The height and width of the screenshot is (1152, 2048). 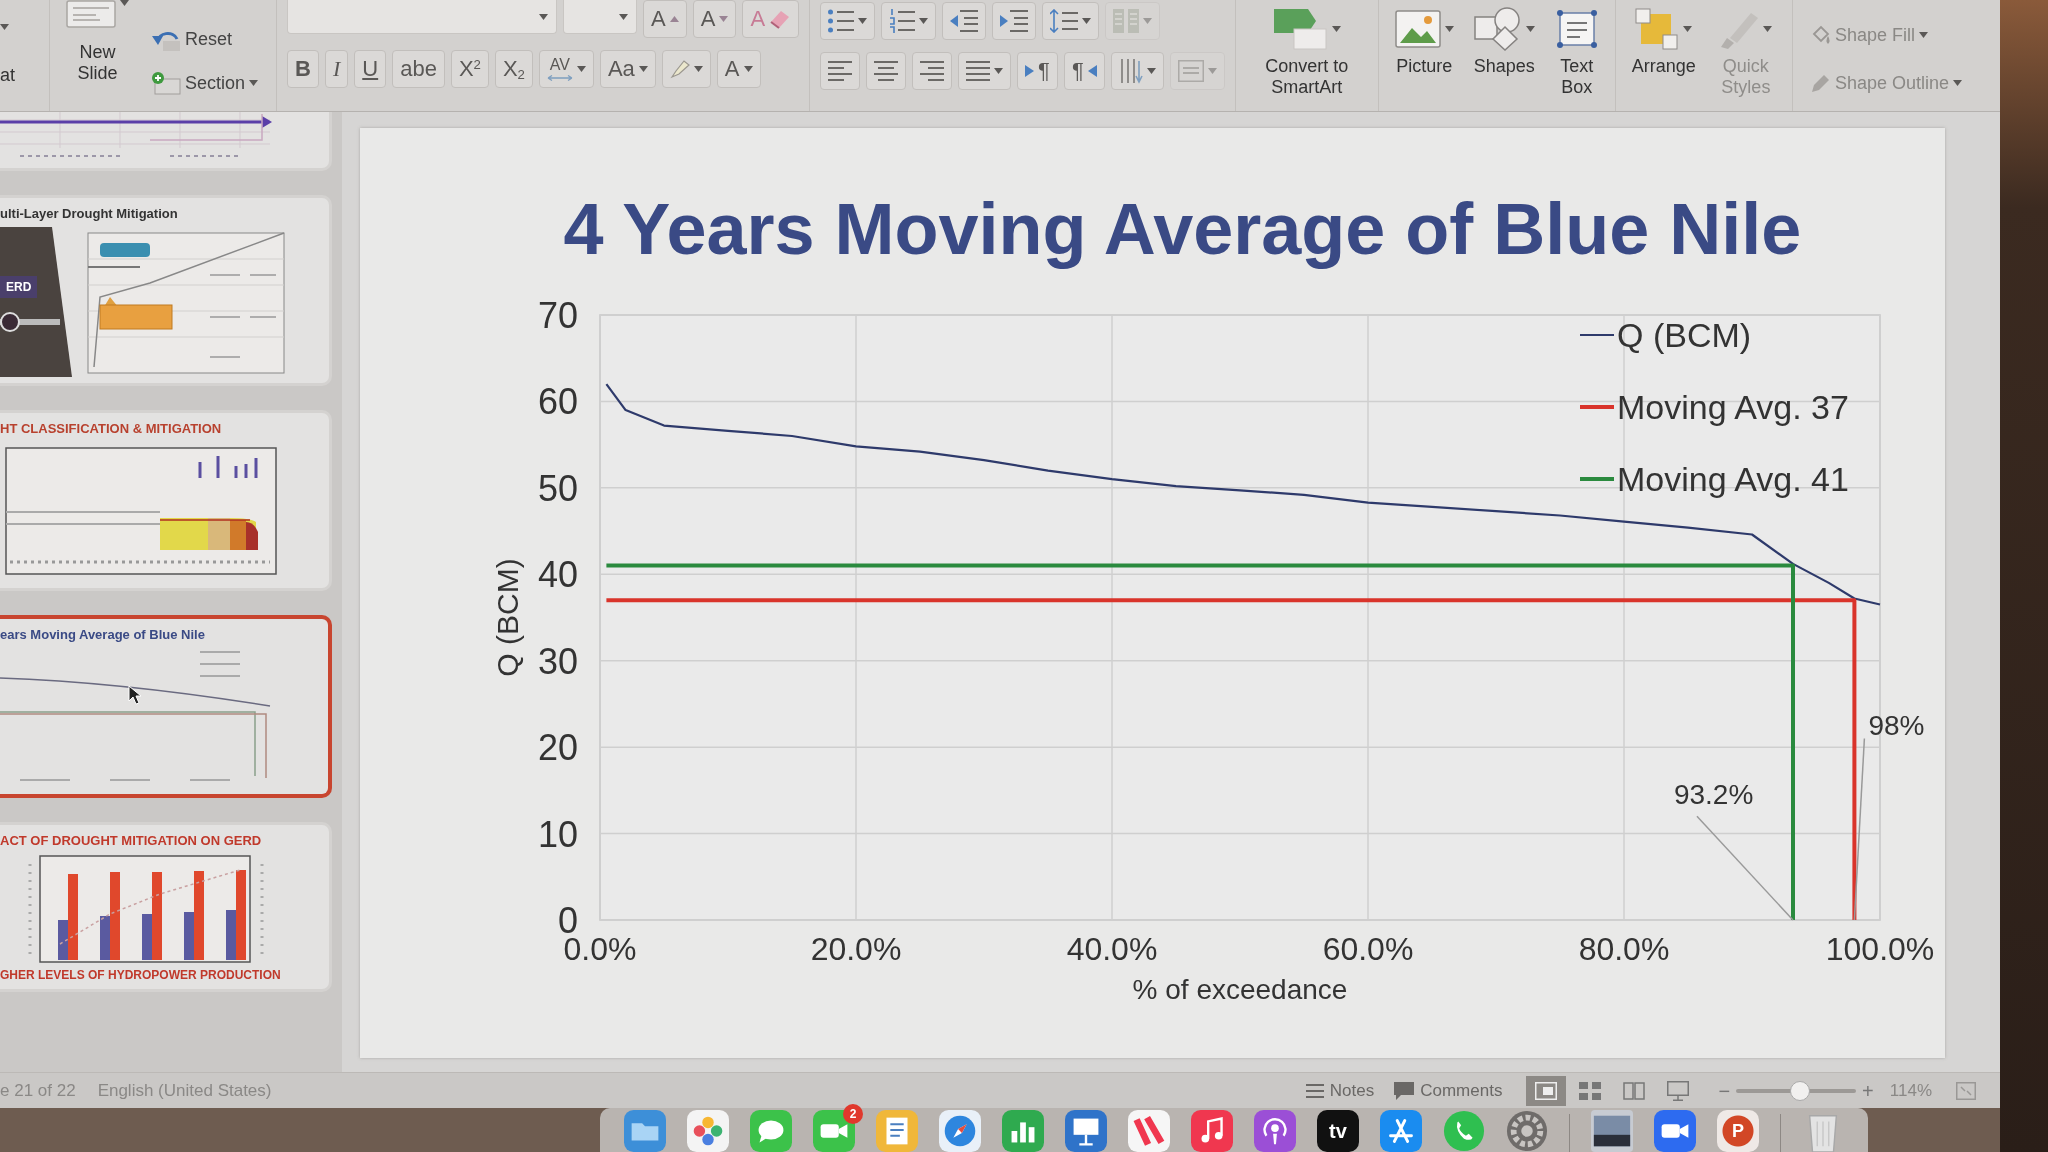 What do you see at coordinates (166, 141) in the screenshot?
I see `slide-thumbnail` at bounding box center [166, 141].